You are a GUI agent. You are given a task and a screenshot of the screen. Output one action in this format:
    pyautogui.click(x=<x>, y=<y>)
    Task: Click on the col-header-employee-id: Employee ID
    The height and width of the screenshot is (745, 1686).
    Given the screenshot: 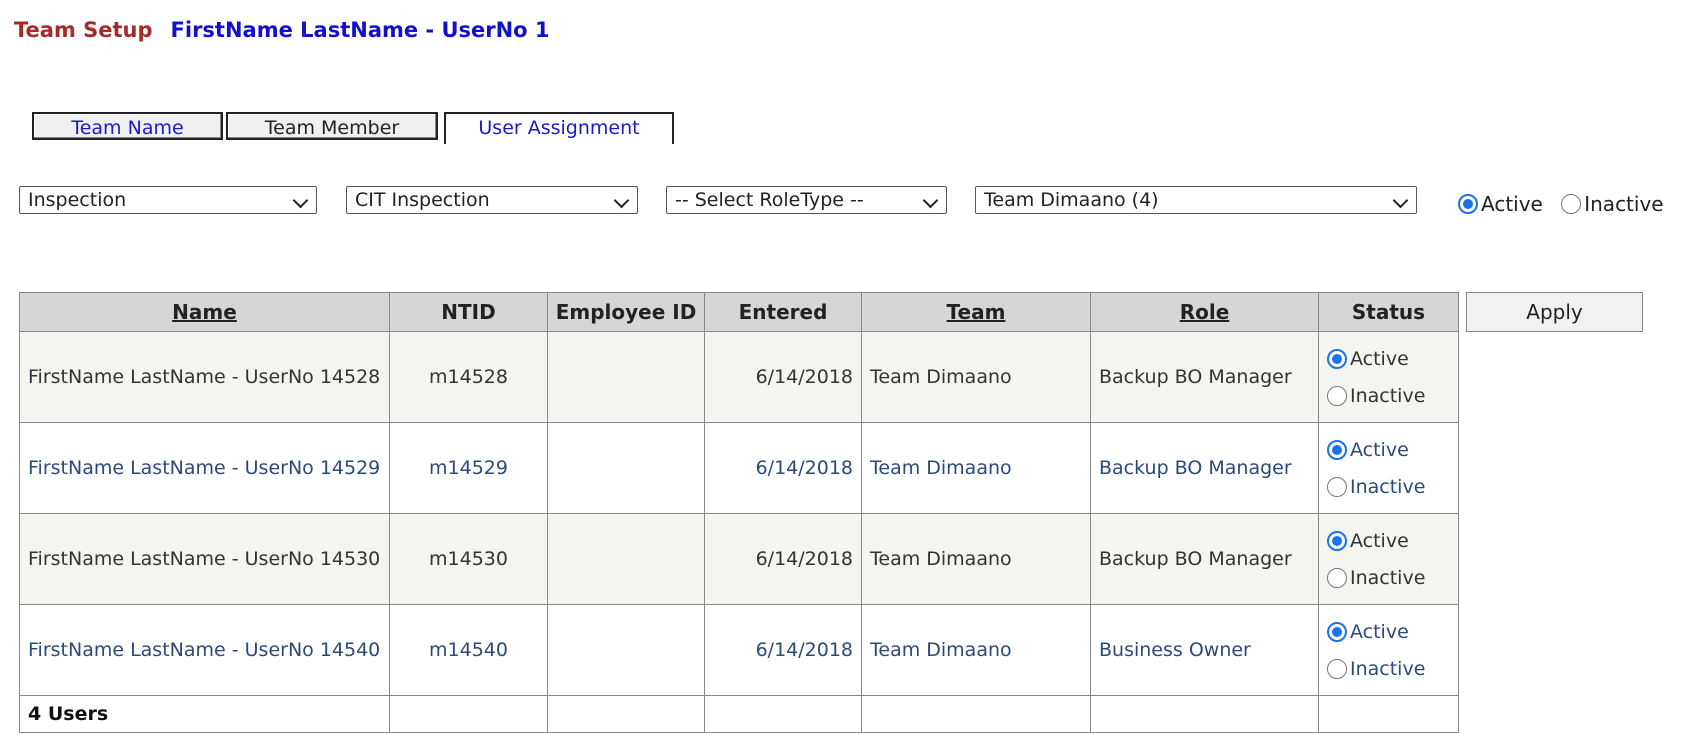 What is the action you would take?
    pyautogui.click(x=626, y=312)
    